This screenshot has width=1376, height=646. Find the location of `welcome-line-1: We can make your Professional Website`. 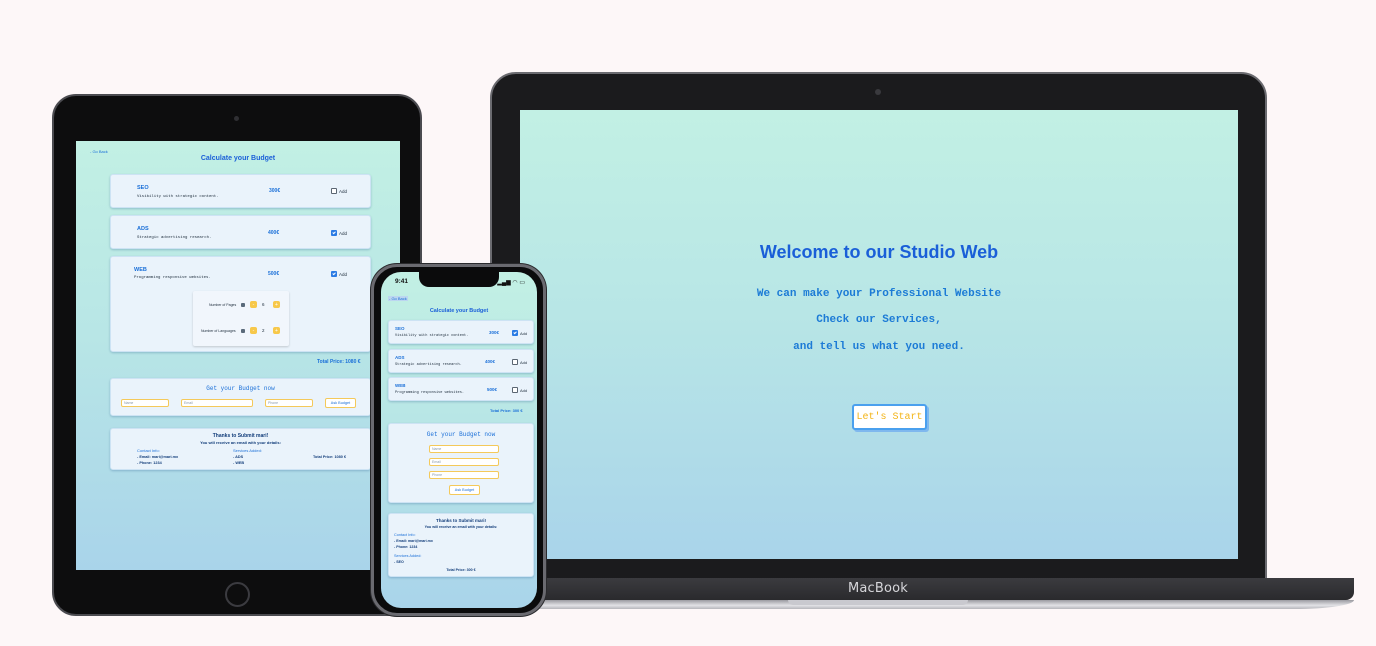

welcome-line-1: We can make your Professional Website is located at coordinates (879, 294).